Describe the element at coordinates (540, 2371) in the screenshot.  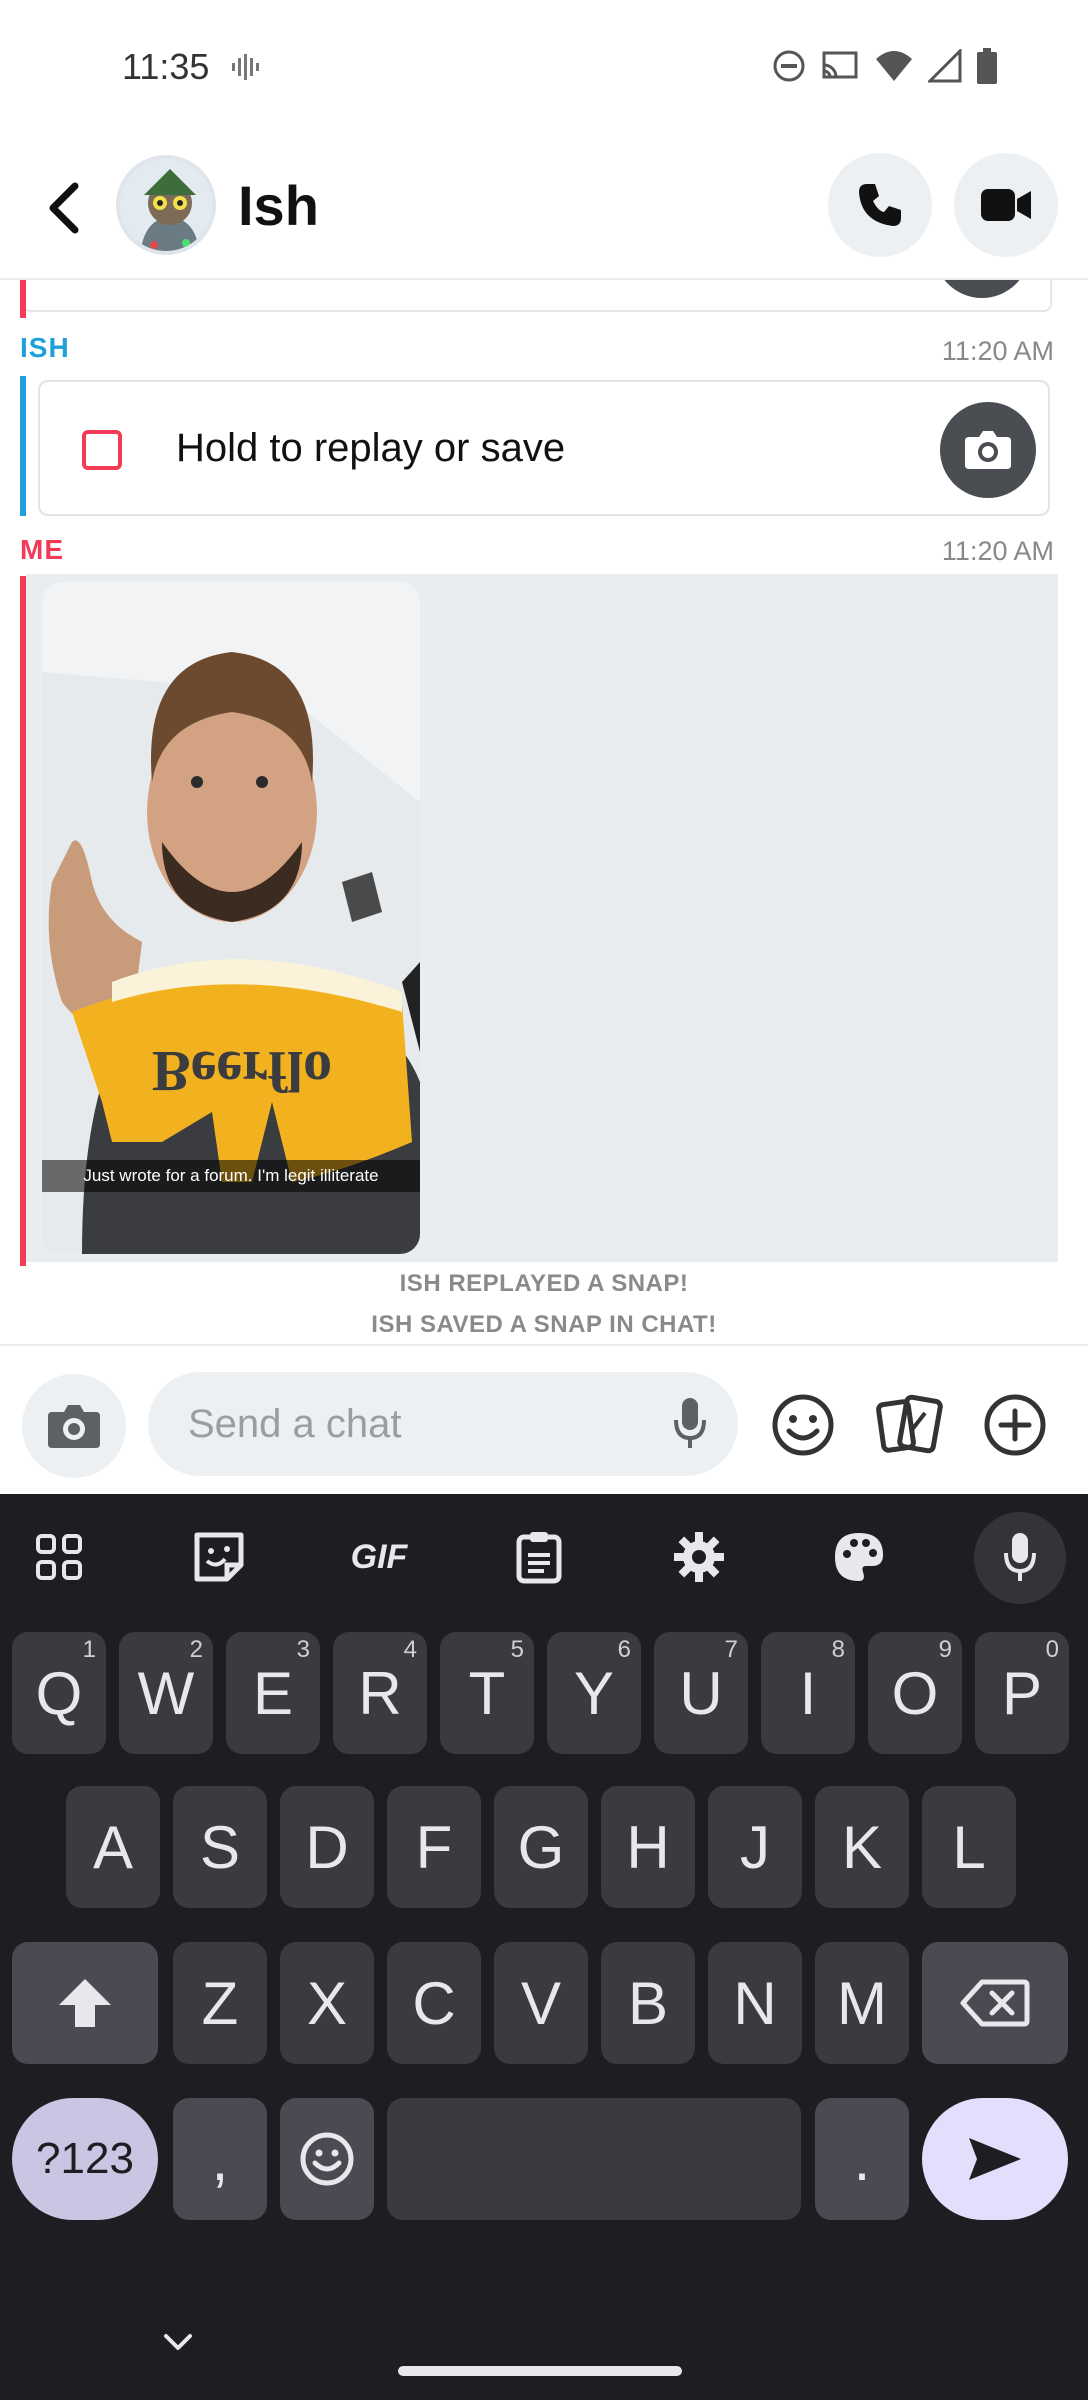
I see `home-indicator` at that location.